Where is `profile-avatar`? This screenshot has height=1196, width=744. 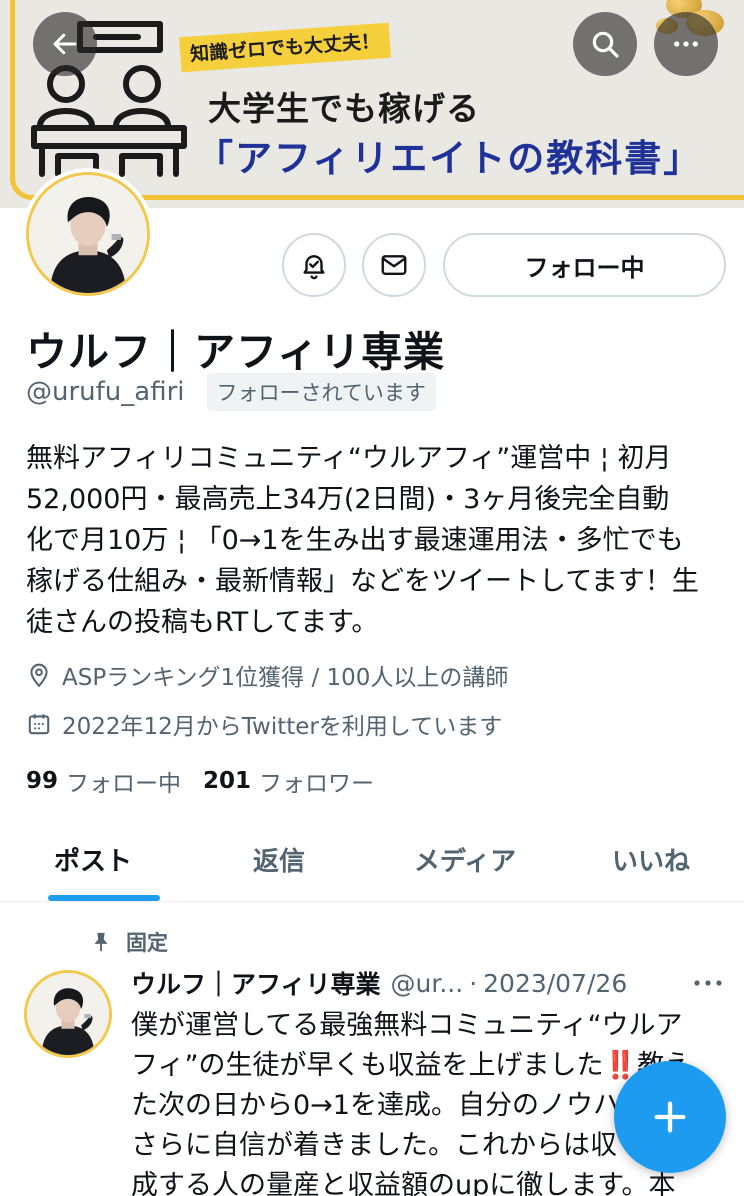
profile-avatar is located at coordinates (88, 234).